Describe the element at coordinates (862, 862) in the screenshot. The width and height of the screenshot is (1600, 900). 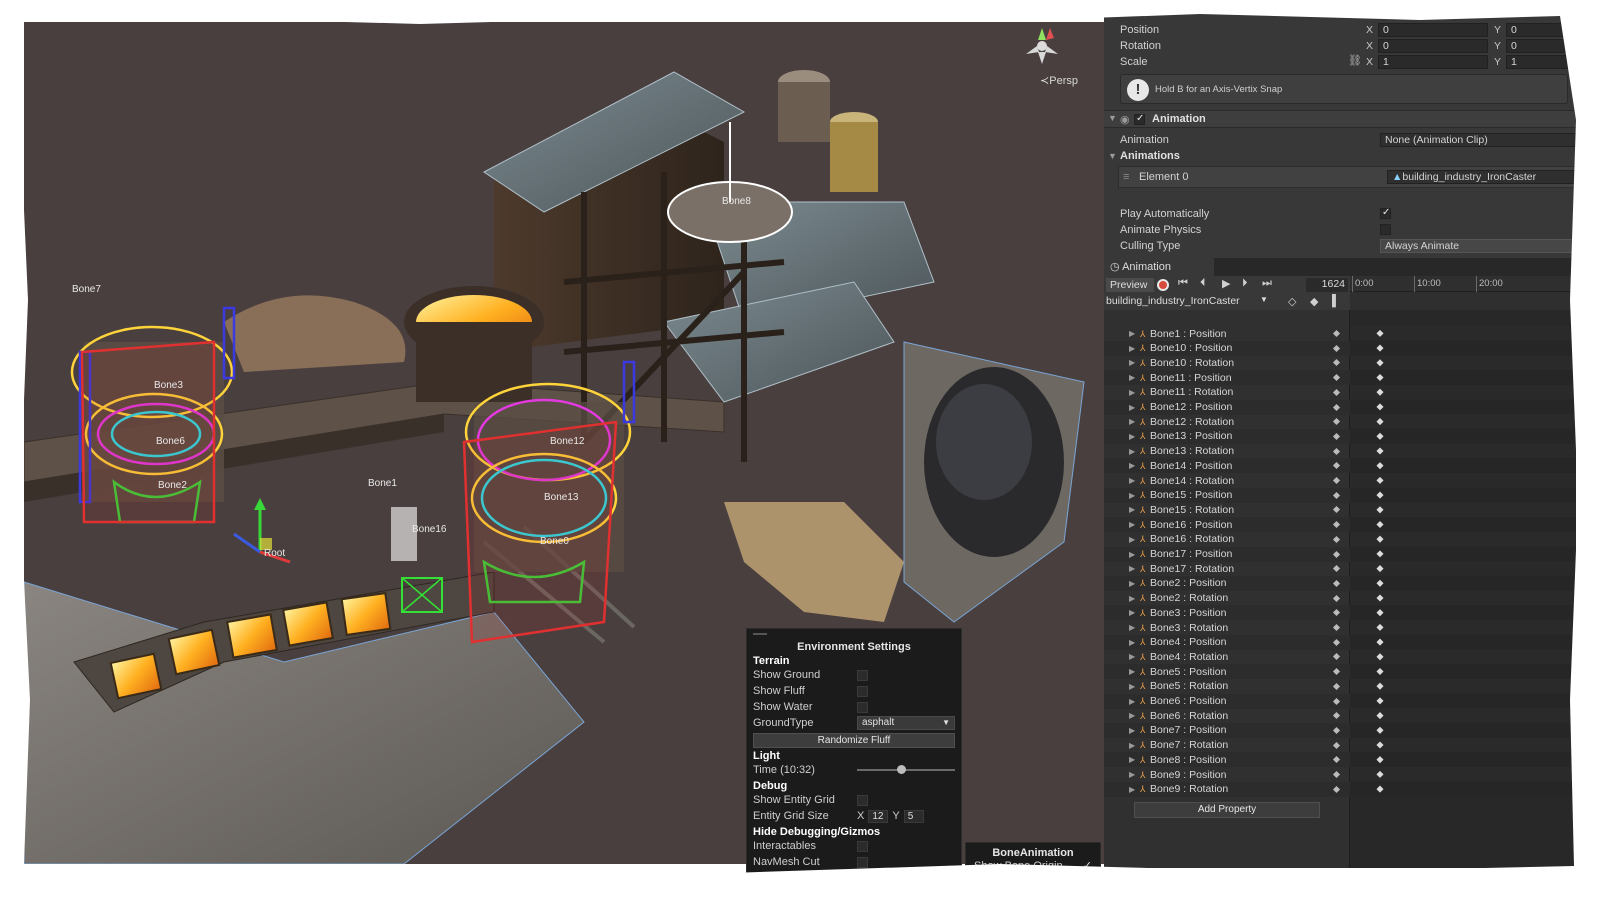
I see `navmesh-cut-checkbox` at that location.